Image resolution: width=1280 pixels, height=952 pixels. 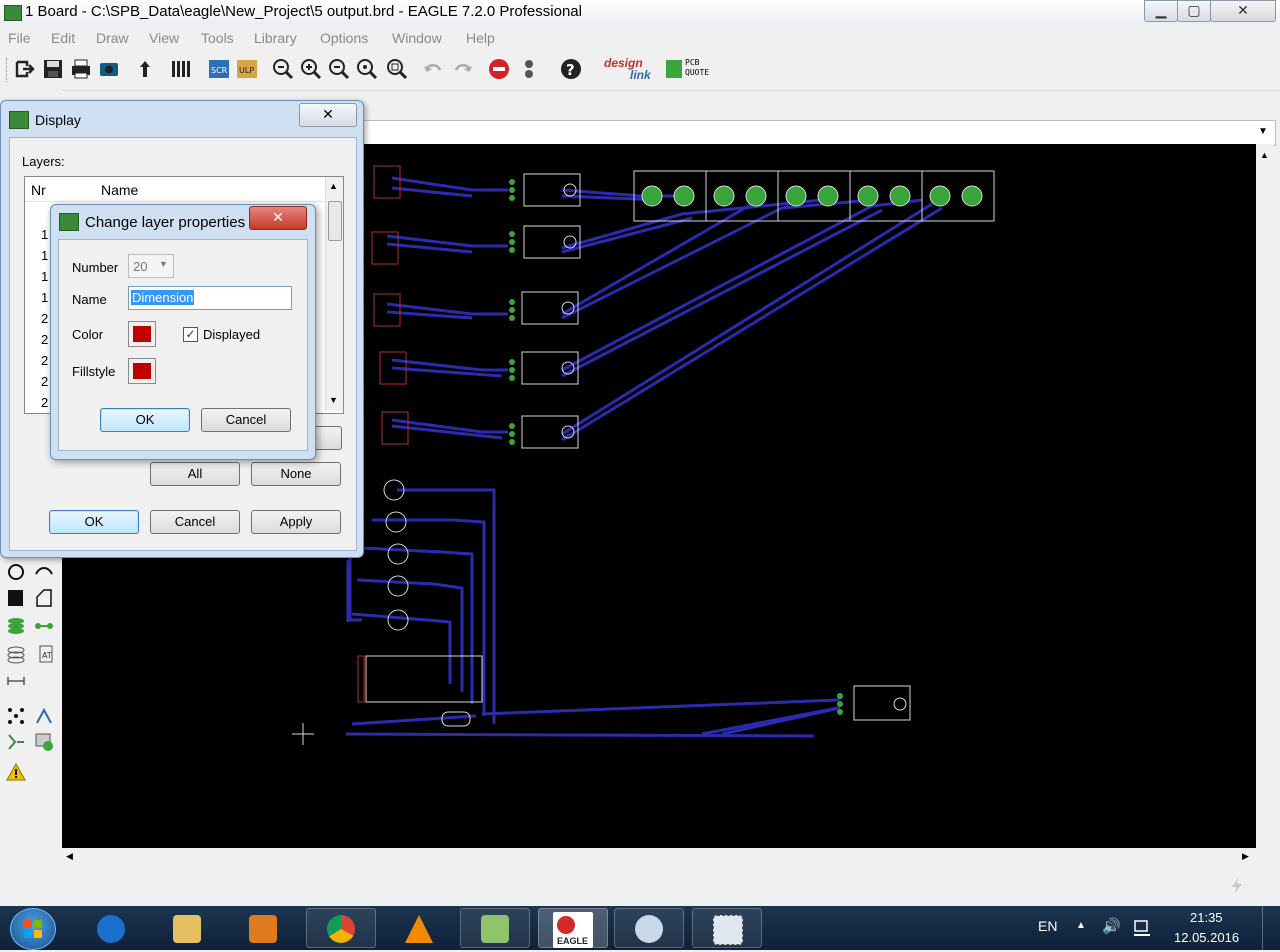 I want to click on scroll-left-icon: ◀, so click(x=69, y=856).